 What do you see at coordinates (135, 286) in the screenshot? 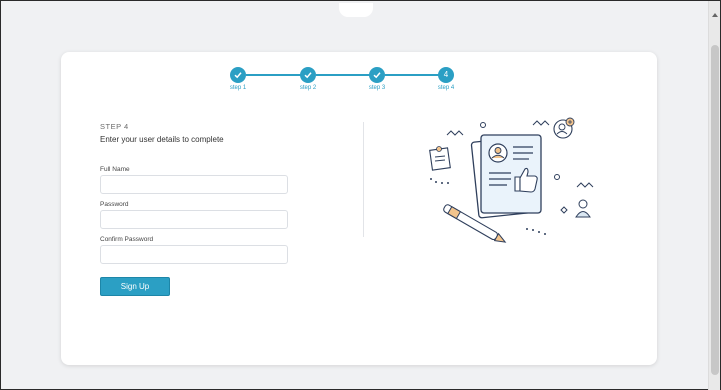
I see `sign-up-button: Sign Up` at bounding box center [135, 286].